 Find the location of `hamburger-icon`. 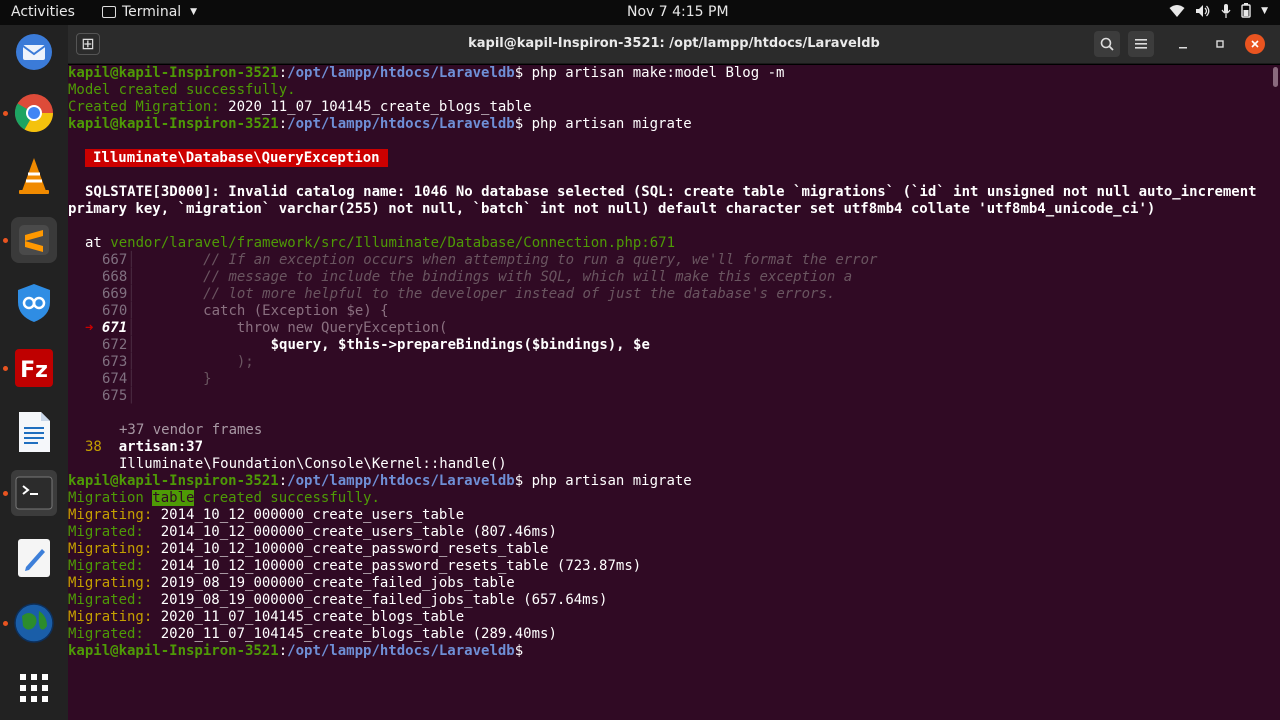

hamburger-icon is located at coordinates (1141, 44).